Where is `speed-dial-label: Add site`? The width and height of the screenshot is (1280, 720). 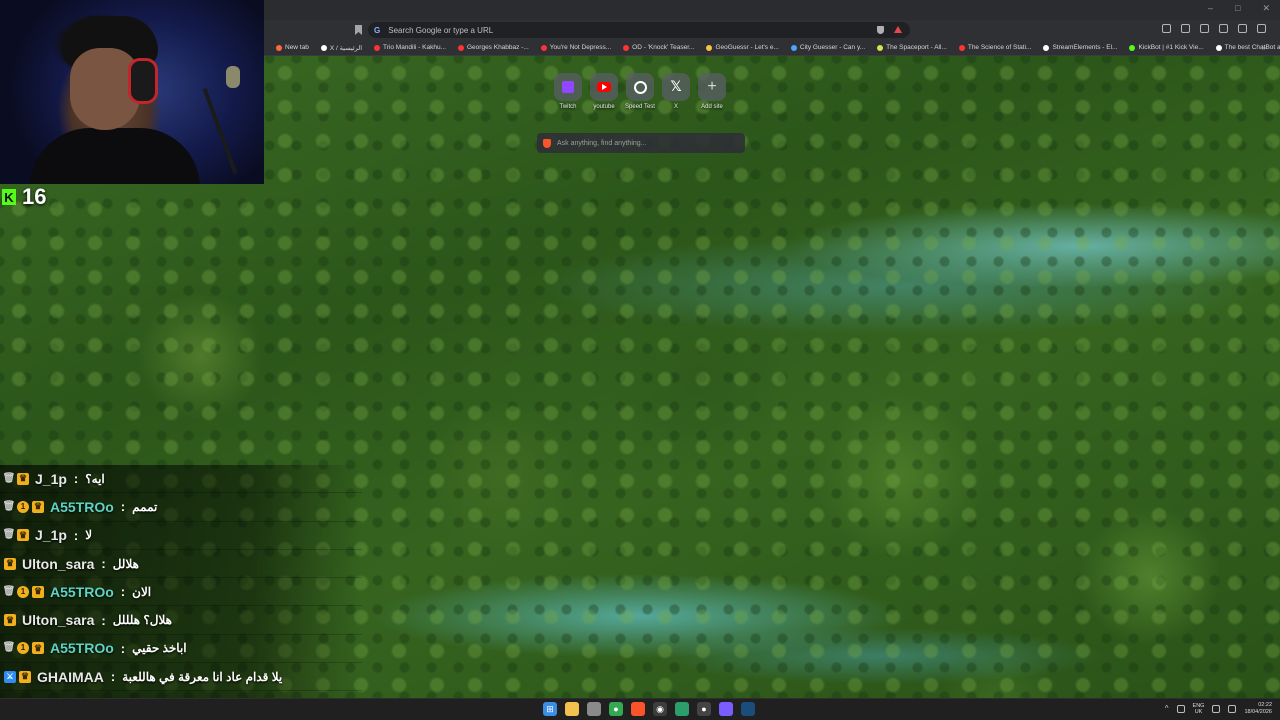
speed-dial-label: Add site is located at coordinates (712, 107).